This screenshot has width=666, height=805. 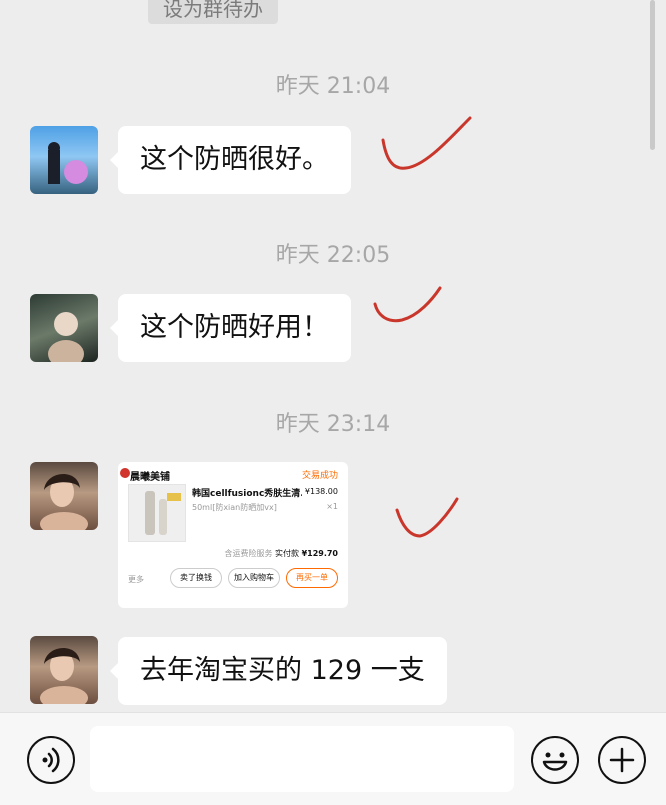 I want to click on plus-icon-glyph, so click(x=622, y=760).